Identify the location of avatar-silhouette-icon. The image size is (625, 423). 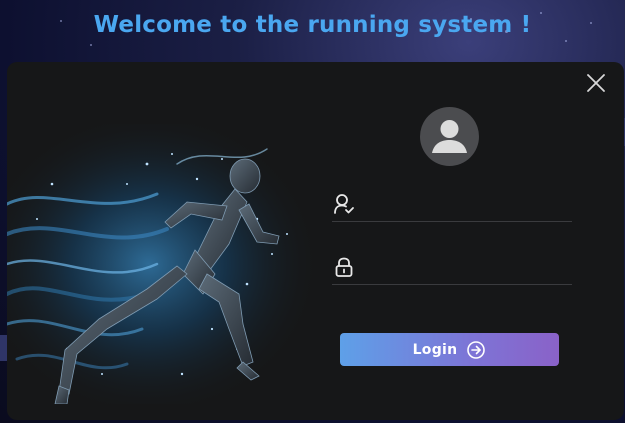
(449, 136).